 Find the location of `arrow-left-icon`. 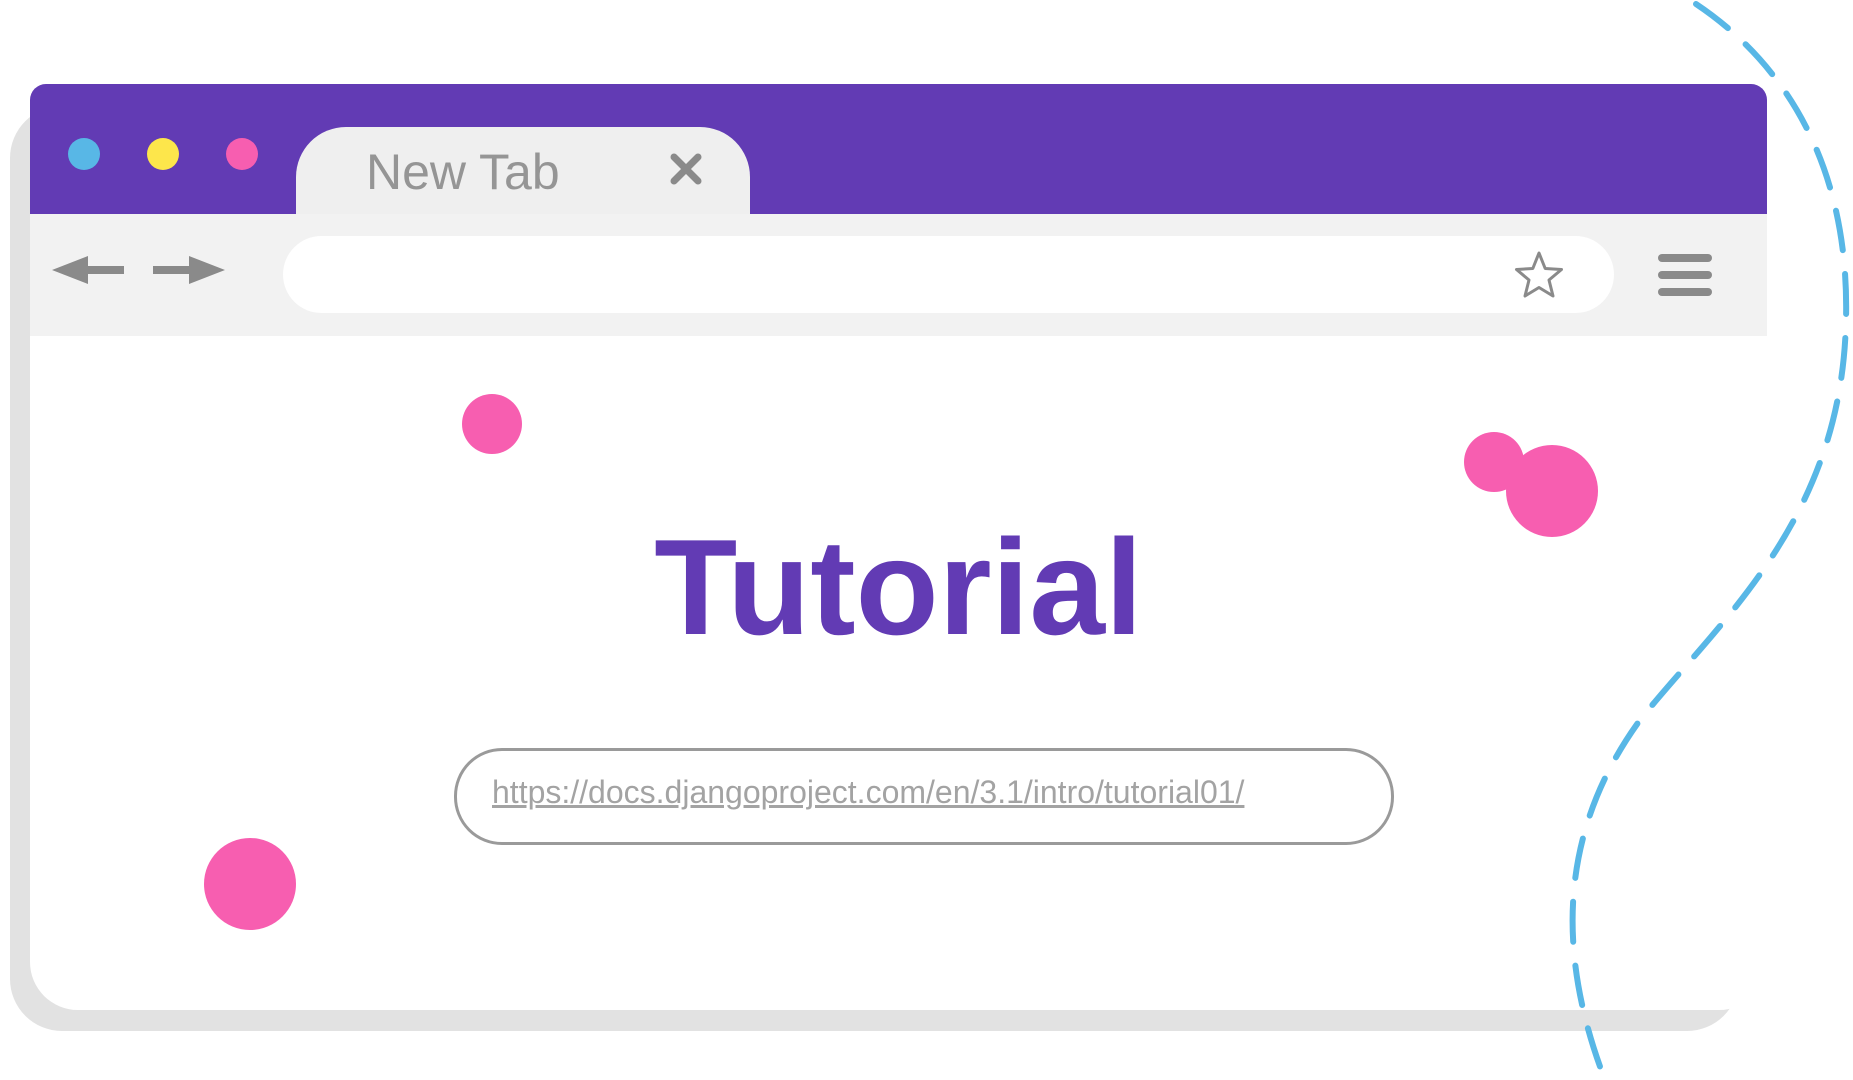

arrow-left-icon is located at coordinates (89, 270).